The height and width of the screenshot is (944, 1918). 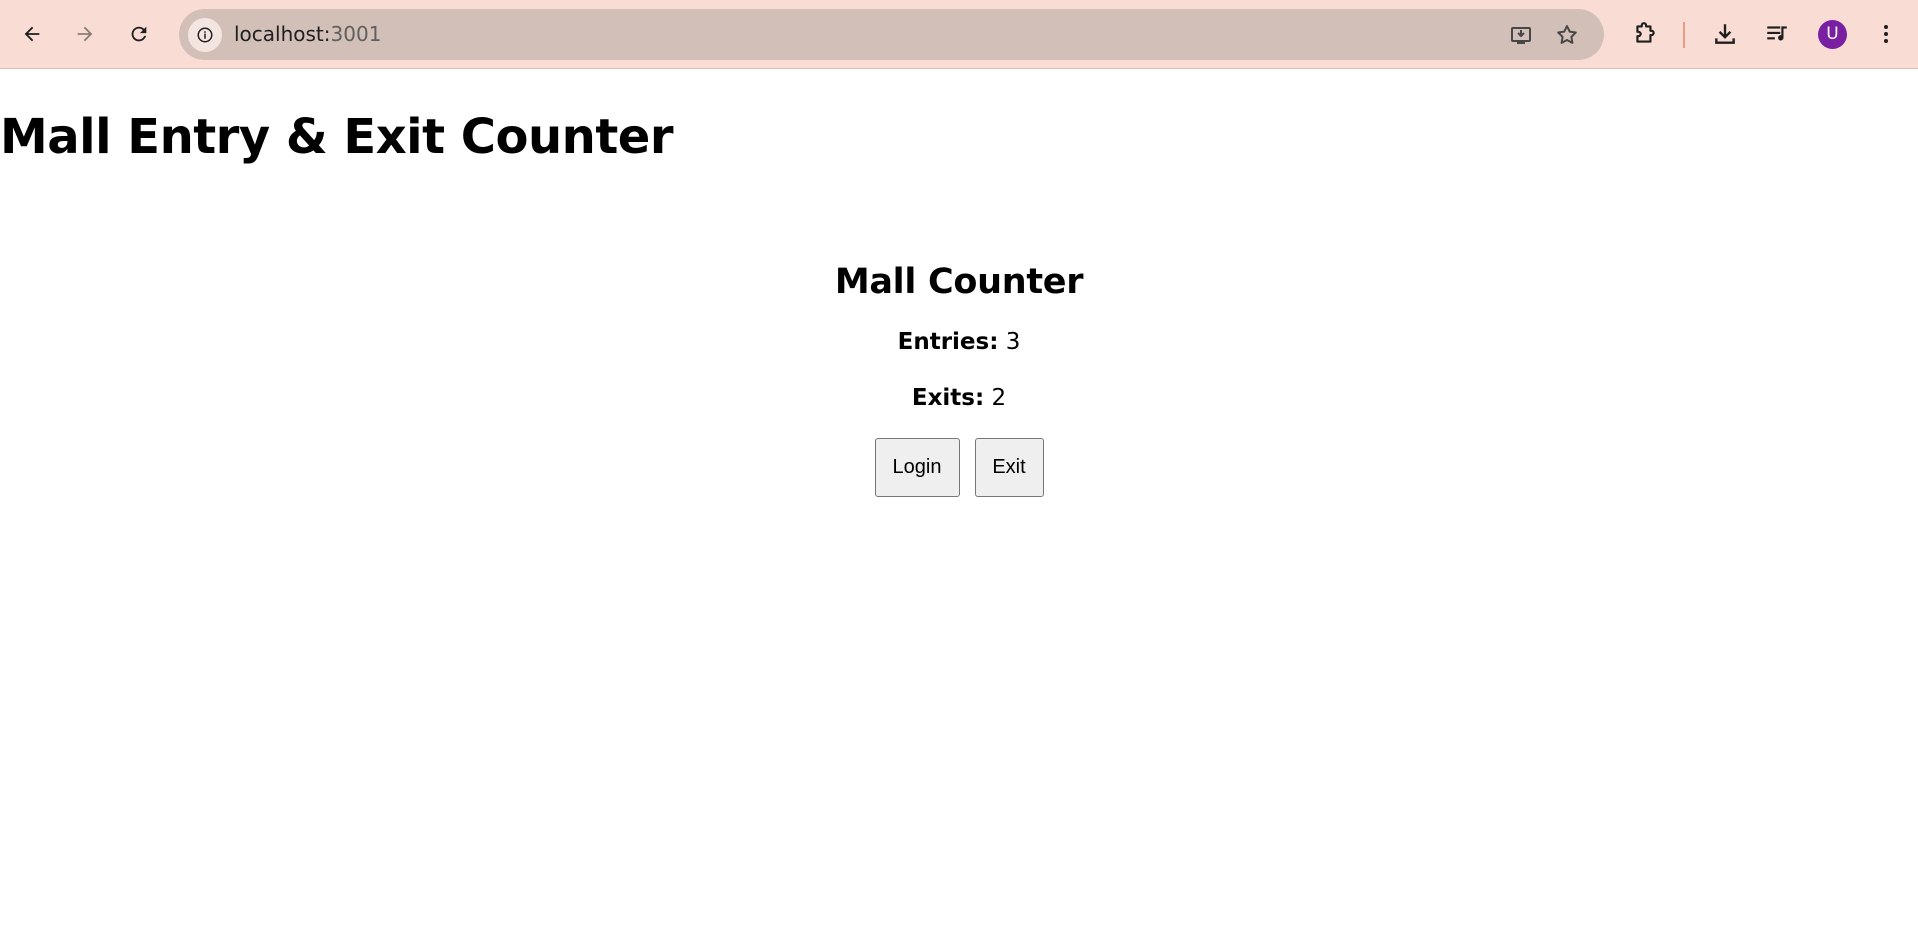 I want to click on entries-stat: Entries: 3, so click(x=959, y=342).